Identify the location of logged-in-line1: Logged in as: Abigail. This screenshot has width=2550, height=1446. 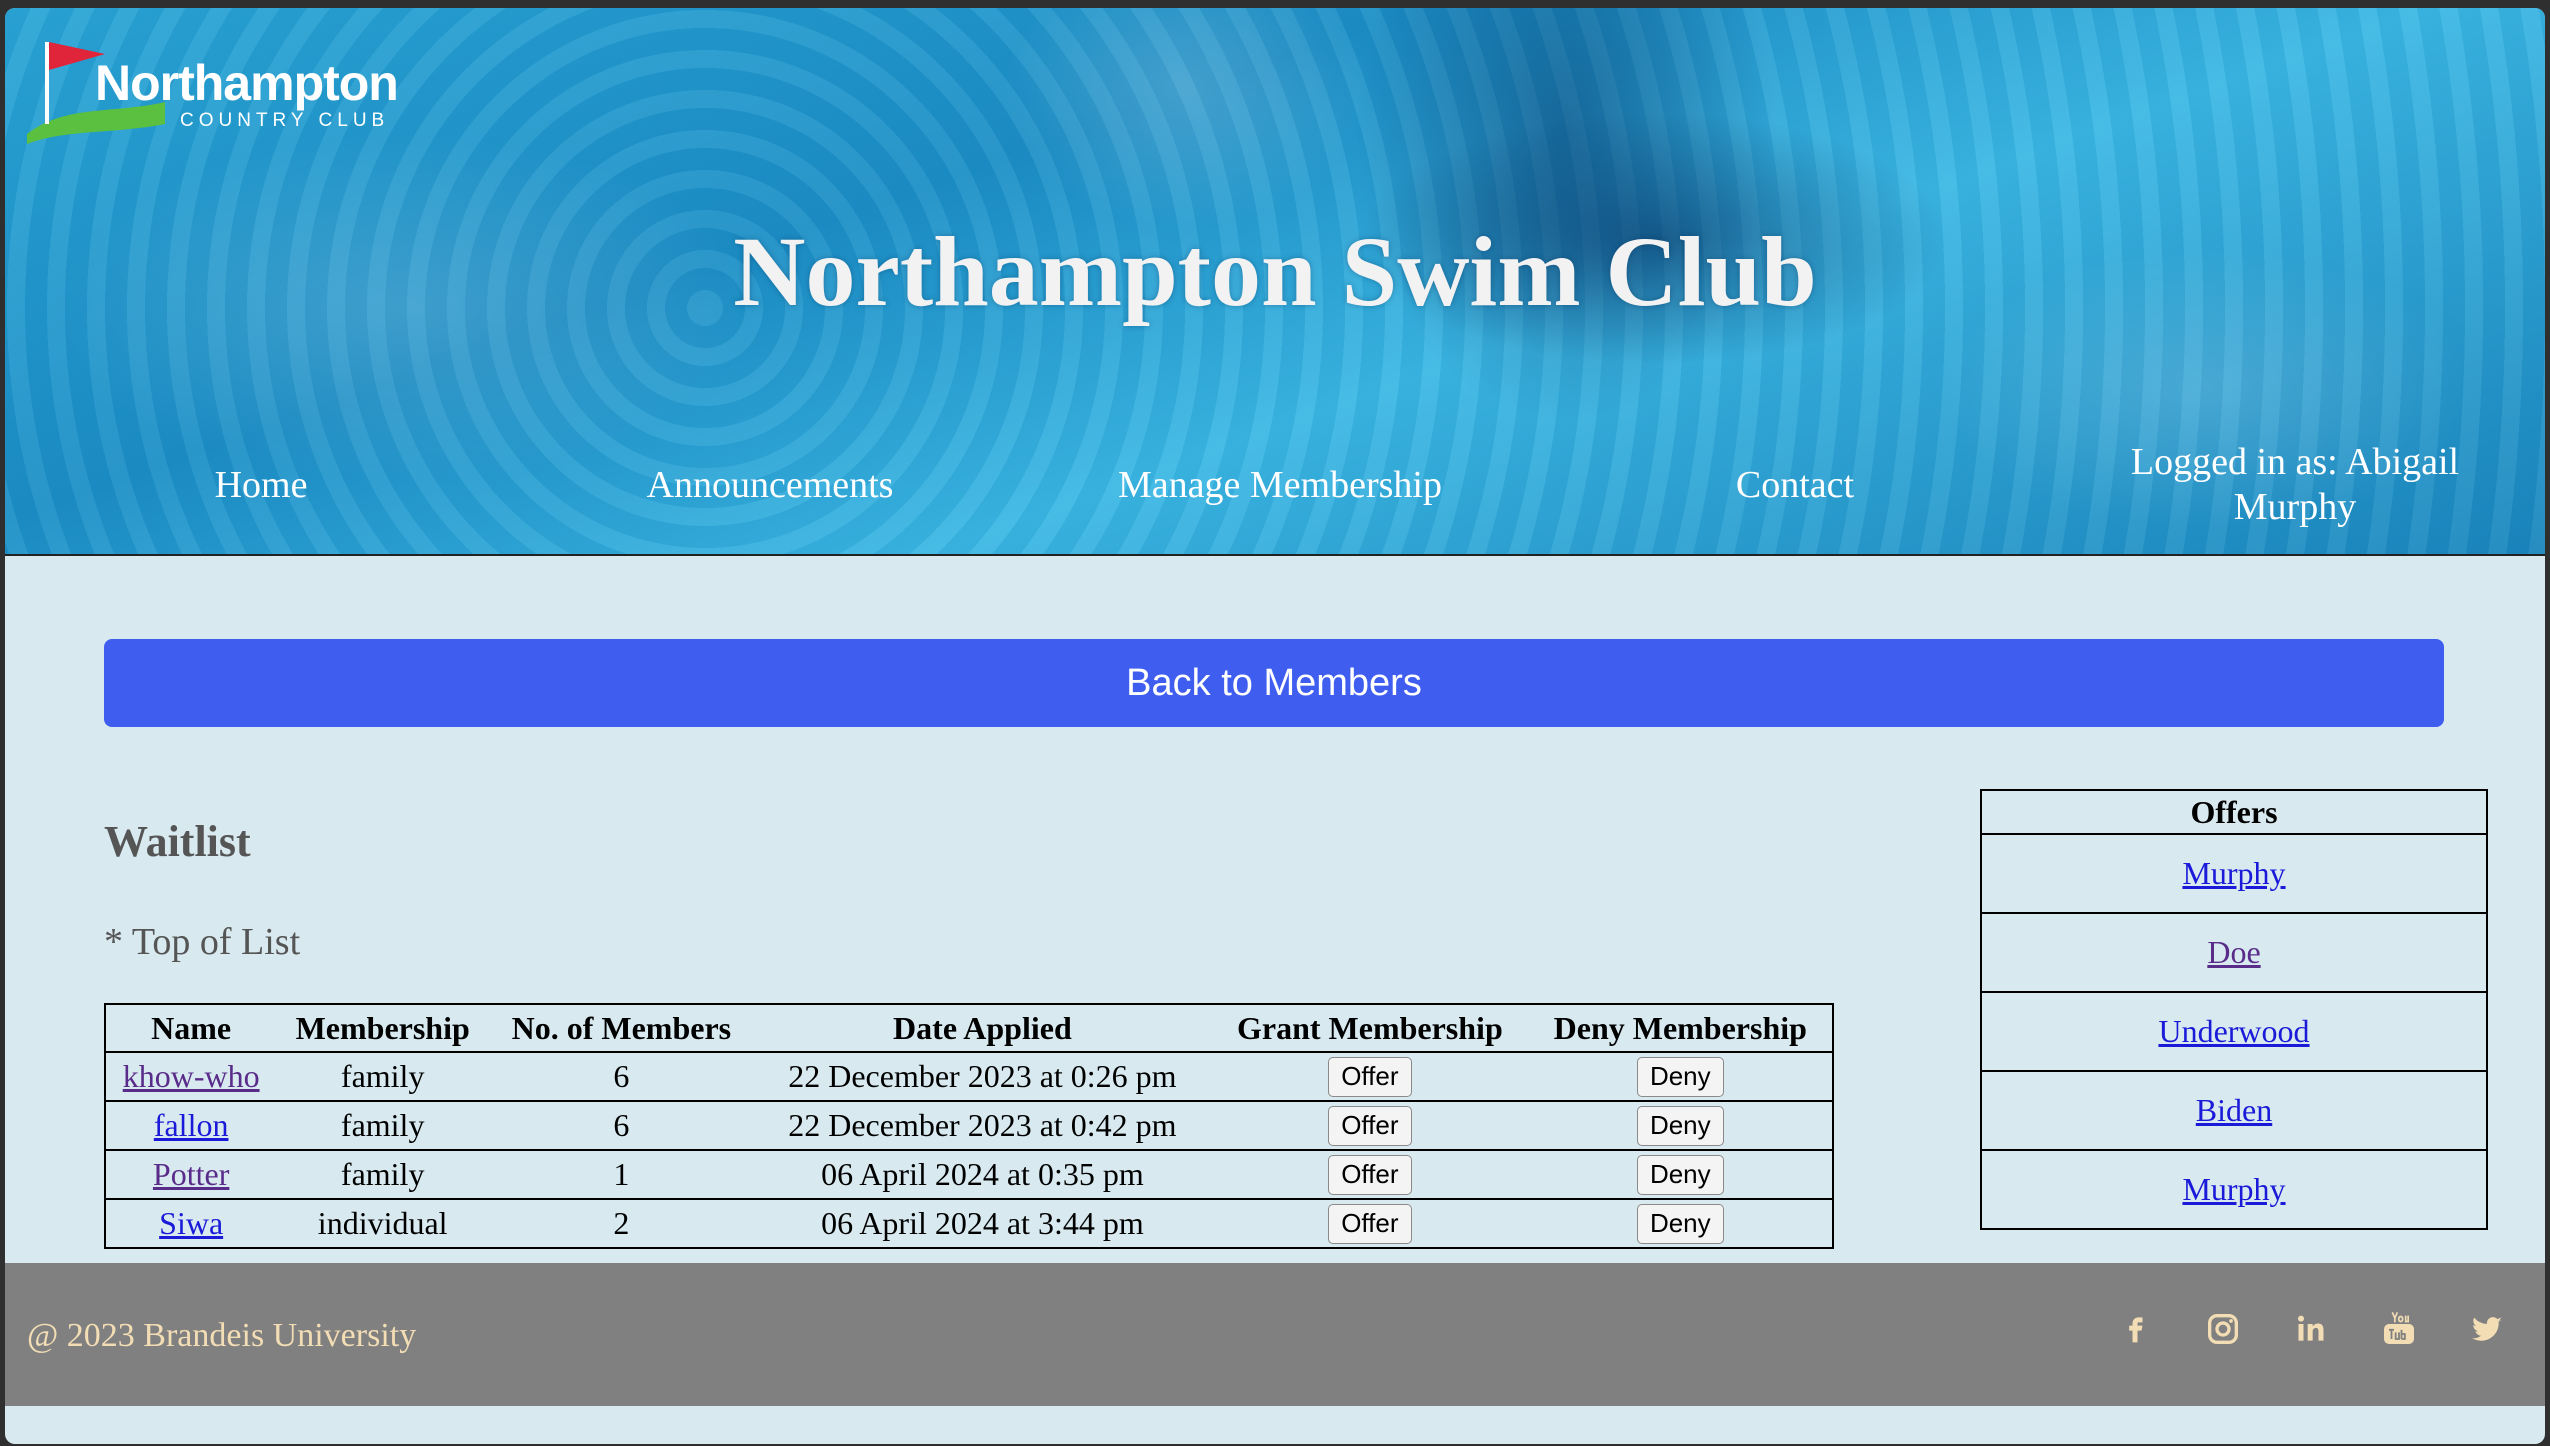
(2295, 462).